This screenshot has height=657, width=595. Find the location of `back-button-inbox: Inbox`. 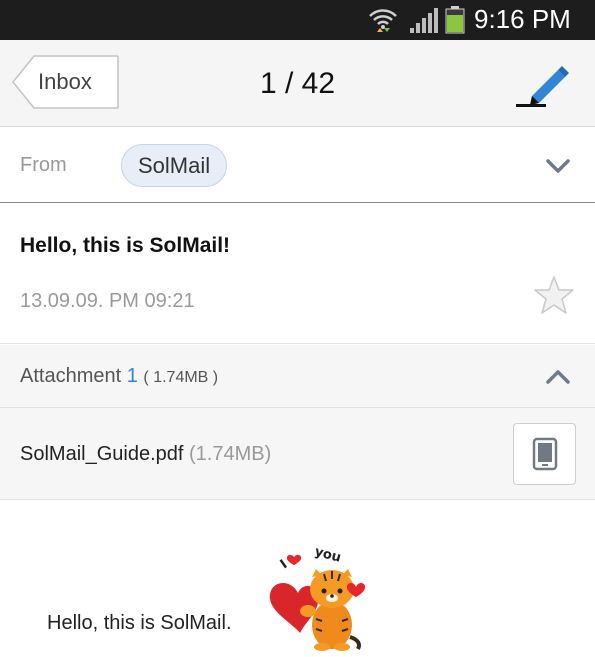

back-button-inbox: Inbox is located at coordinates (65, 82).